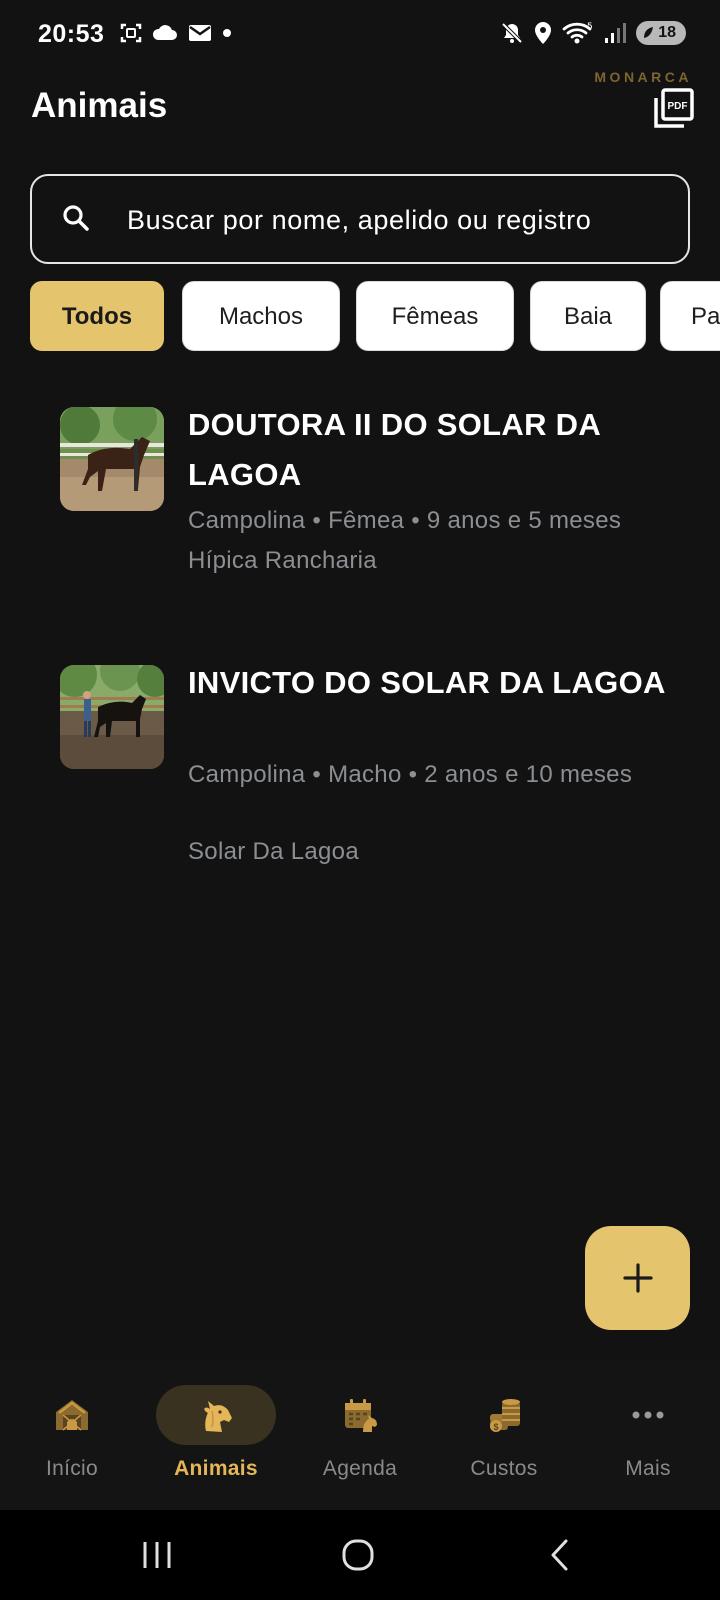  What do you see at coordinates (131, 33) in the screenshot?
I see `screenshot-icon` at bounding box center [131, 33].